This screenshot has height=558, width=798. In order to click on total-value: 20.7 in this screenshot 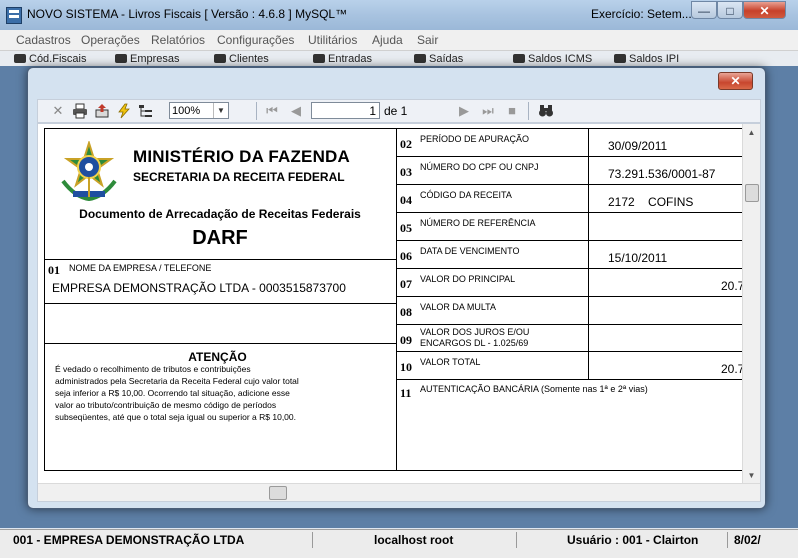, I will do `click(733, 369)`.